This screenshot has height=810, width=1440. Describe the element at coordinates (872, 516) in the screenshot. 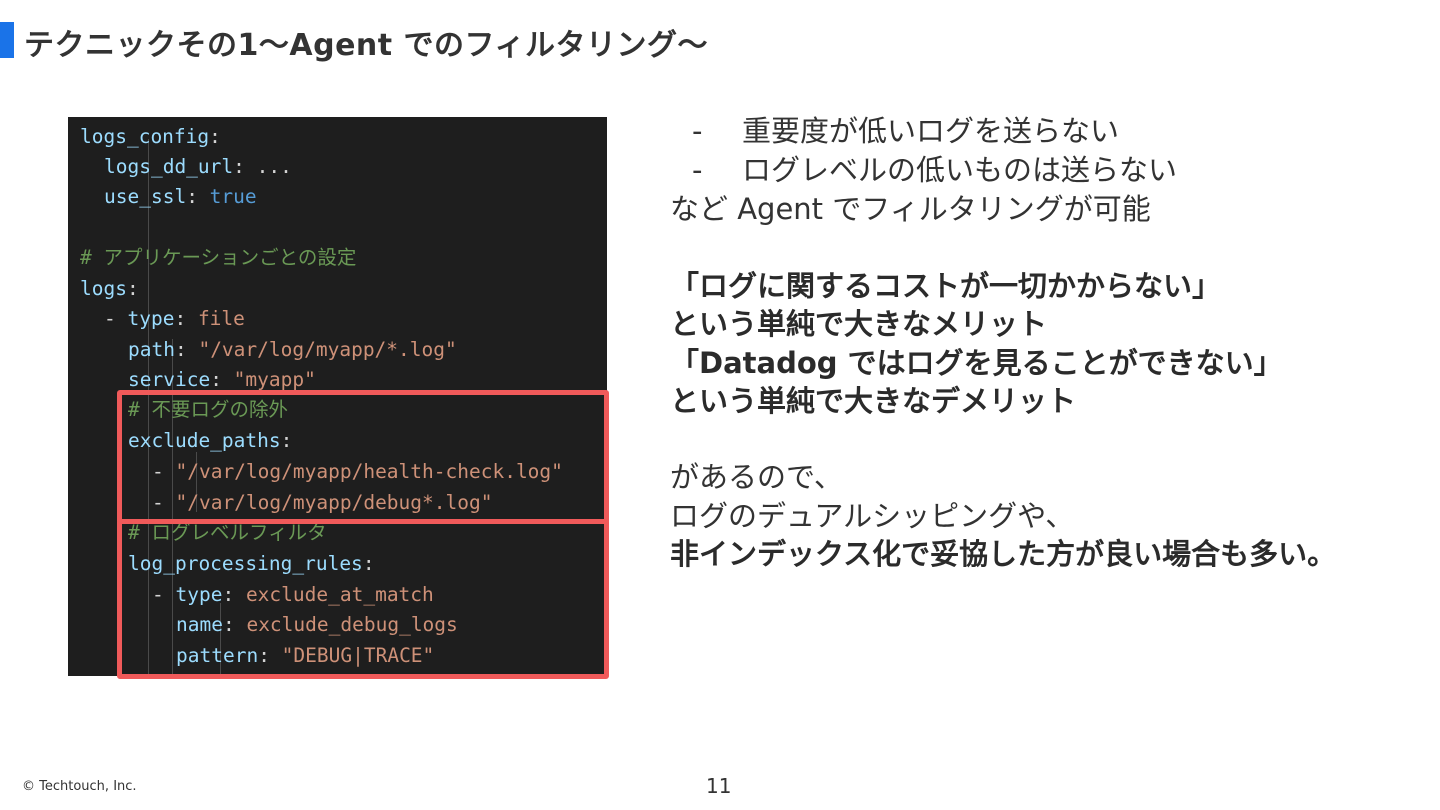

I see `body-text: ログのデュアルシッピングや、` at that location.